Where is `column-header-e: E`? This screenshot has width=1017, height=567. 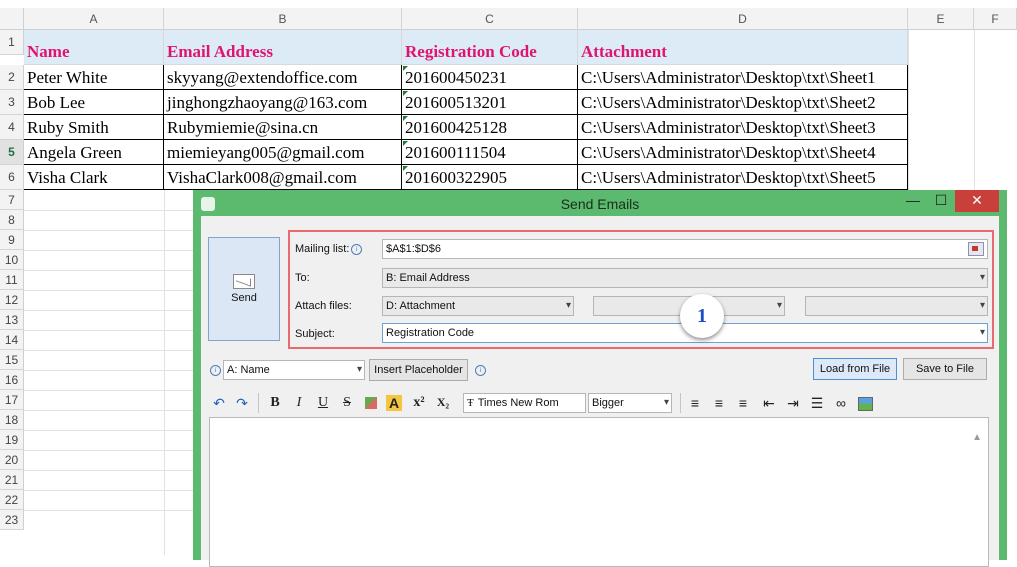 column-header-e: E is located at coordinates (941, 19).